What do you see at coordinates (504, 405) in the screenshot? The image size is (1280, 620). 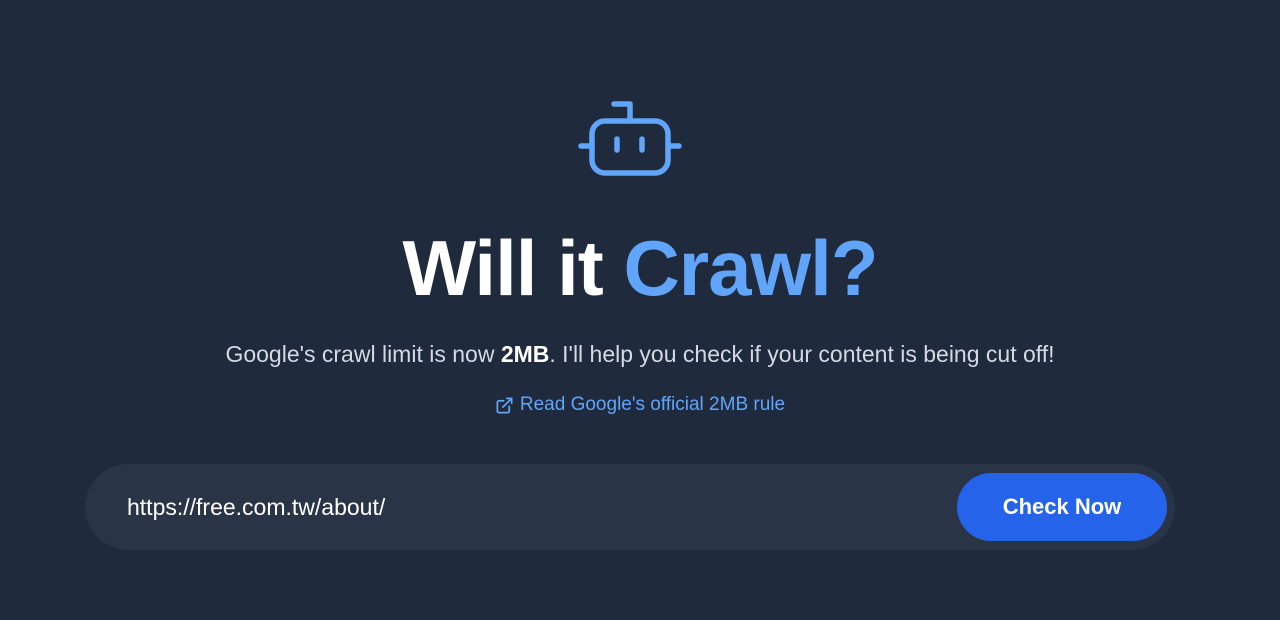 I see `external-link-icon` at bounding box center [504, 405].